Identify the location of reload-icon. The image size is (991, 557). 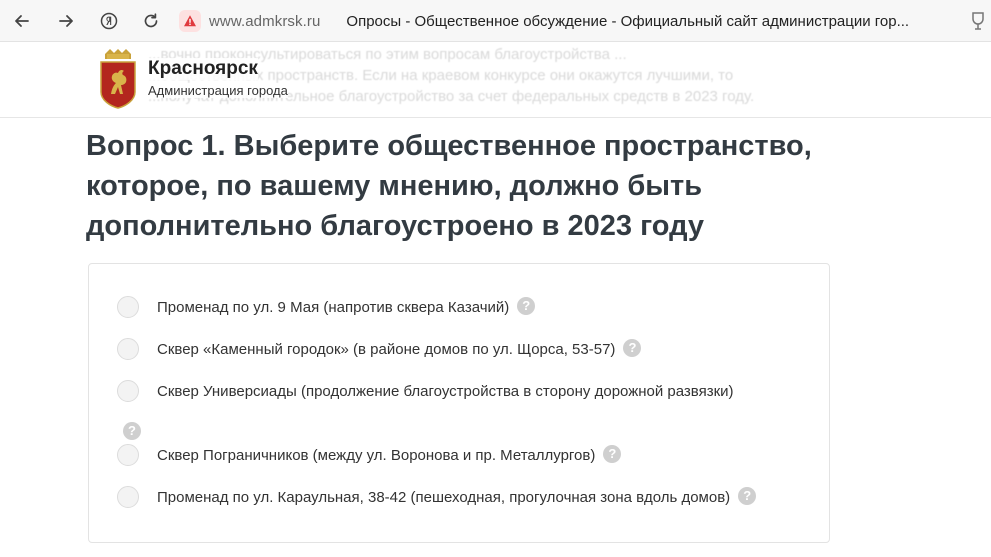
(151, 21).